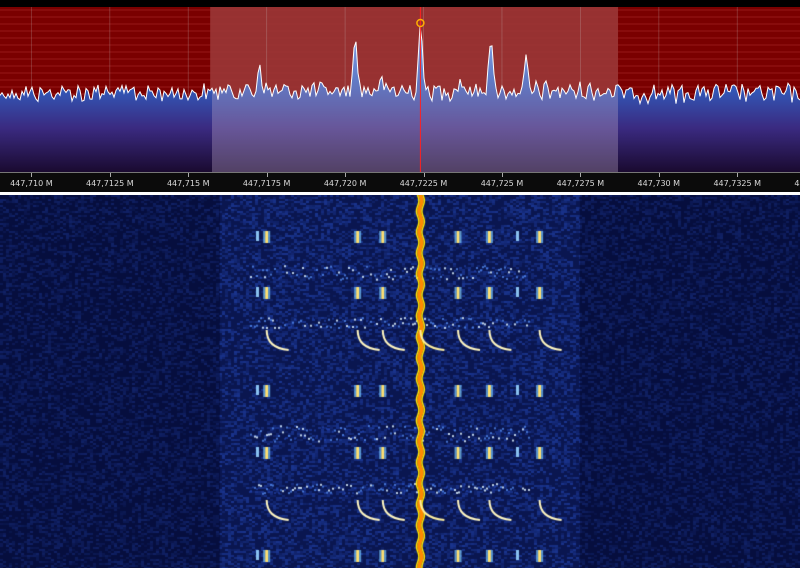 The image size is (800, 568). What do you see at coordinates (659, 183) in the screenshot?
I see `axis-tick-label: 447,730 M` at bounding box center [659, 183].